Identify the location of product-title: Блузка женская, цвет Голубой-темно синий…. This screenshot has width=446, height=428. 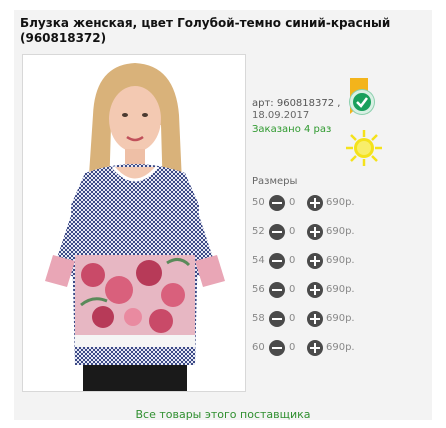
(205, 30).